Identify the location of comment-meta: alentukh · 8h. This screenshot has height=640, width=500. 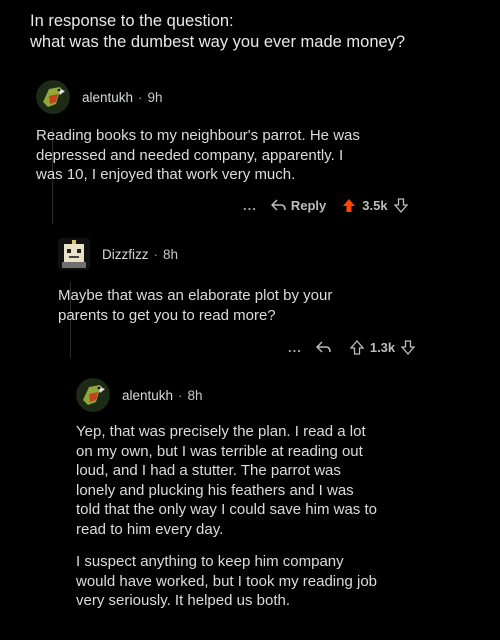
(281, 395).